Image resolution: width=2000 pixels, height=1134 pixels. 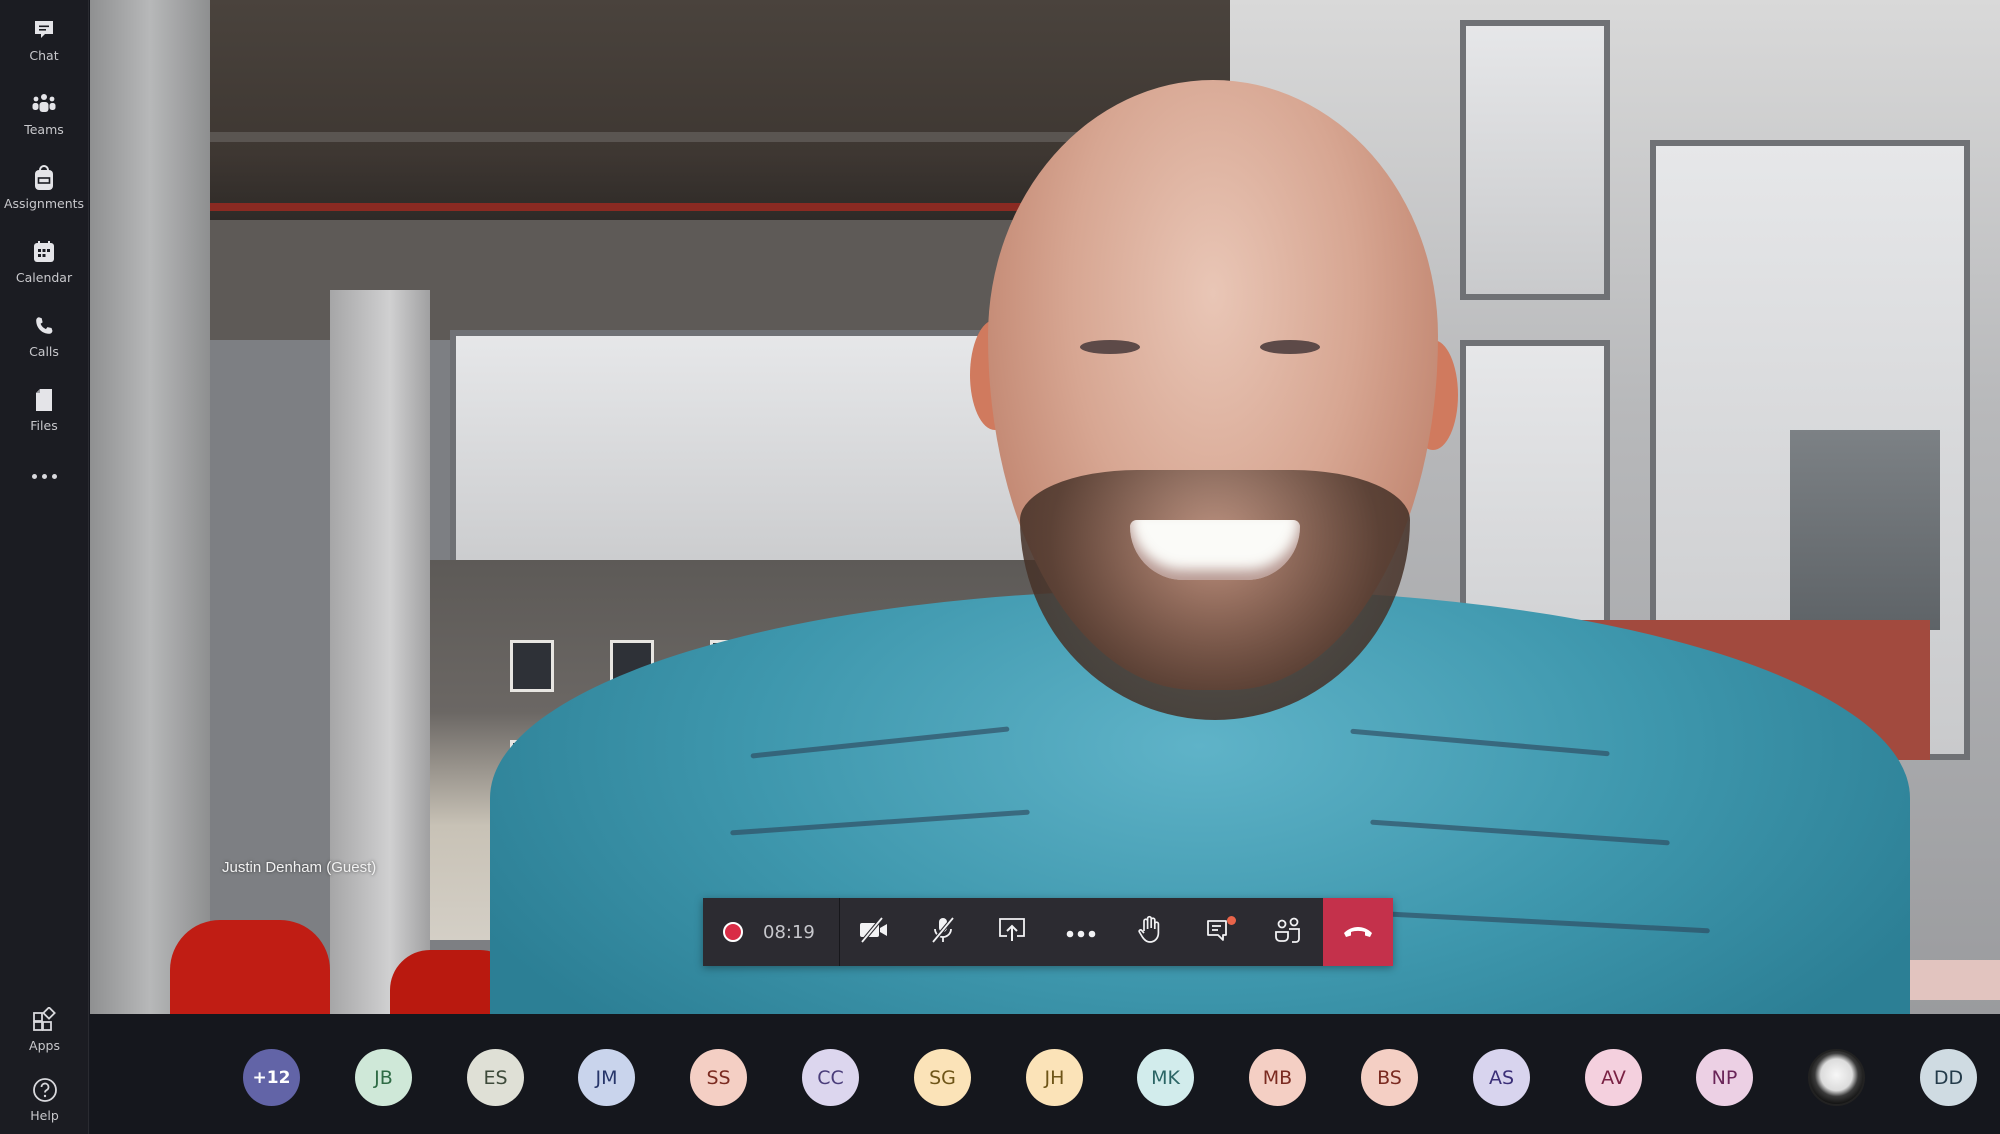 I want to click on rail-item-files: Files, so click(x=44, y=409).